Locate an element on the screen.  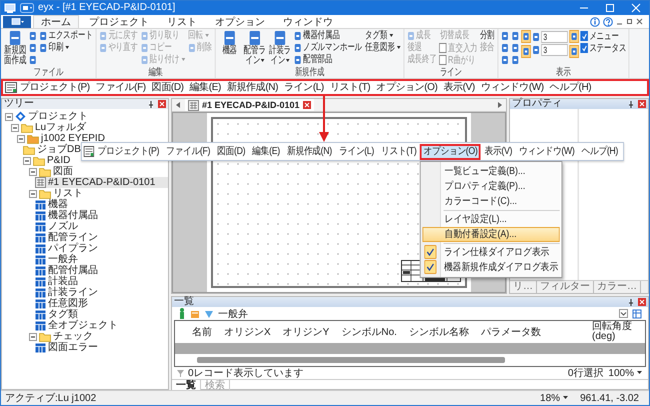
group-label: ライン is located at coordinates (451, 72).